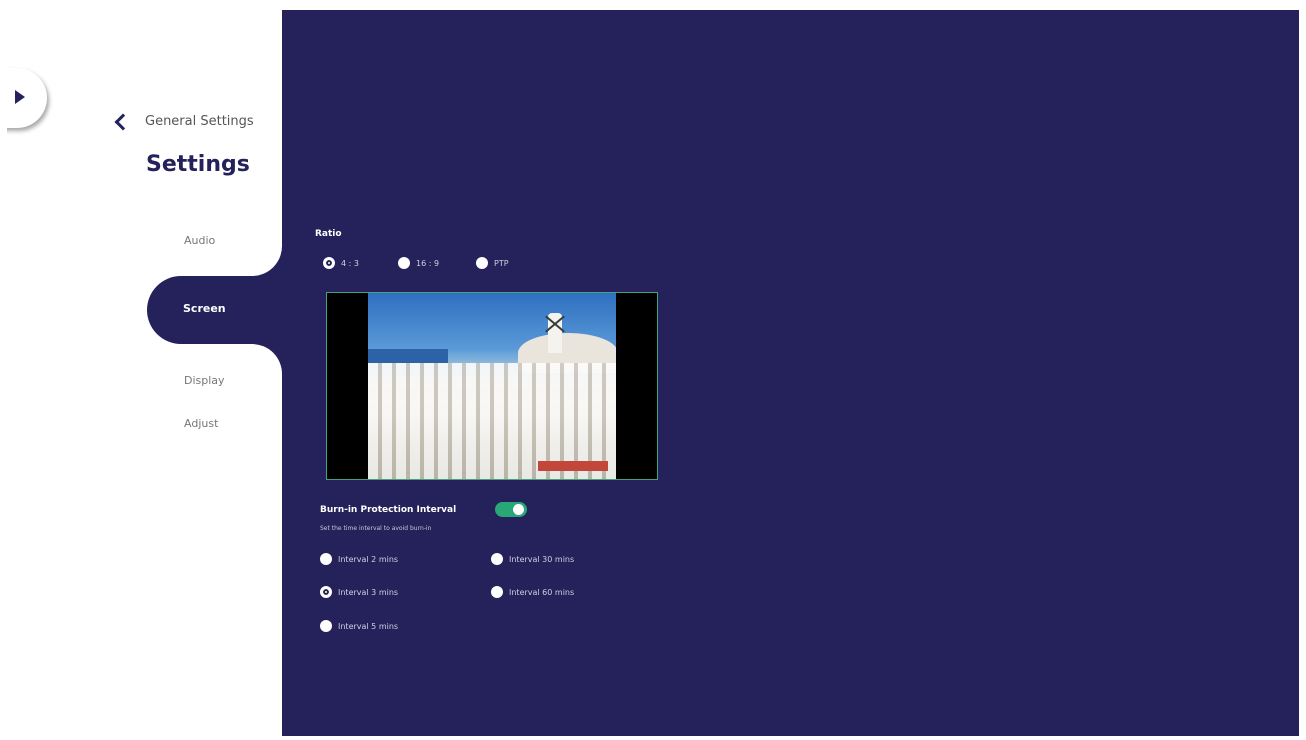 This screenshot has height=740, width=1306. I want to click on interval-option-3: Interval 3 mins, so click(359, 592).